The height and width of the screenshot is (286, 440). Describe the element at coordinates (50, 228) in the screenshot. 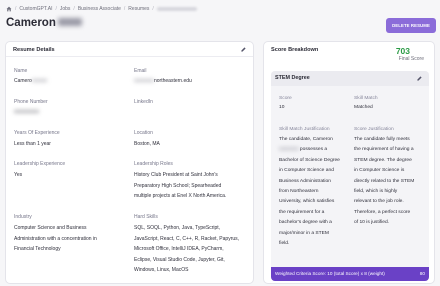

I see `industry-line: Computer Science and Business` at that location.